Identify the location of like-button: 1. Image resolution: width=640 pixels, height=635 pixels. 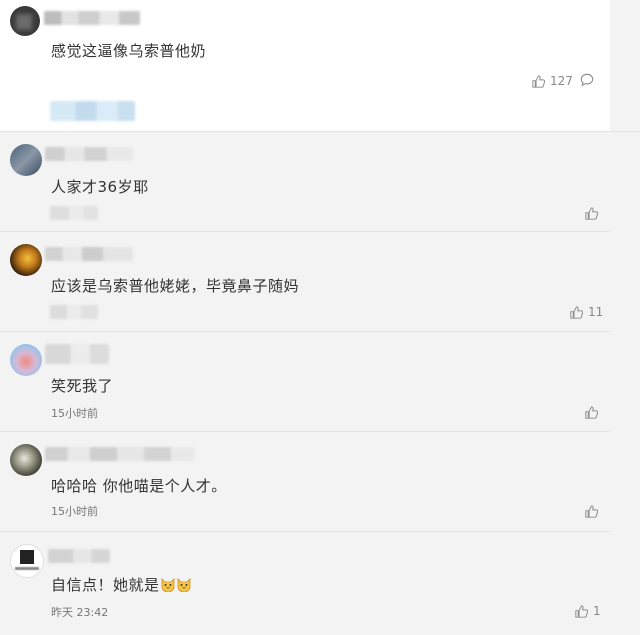
(588, 611).